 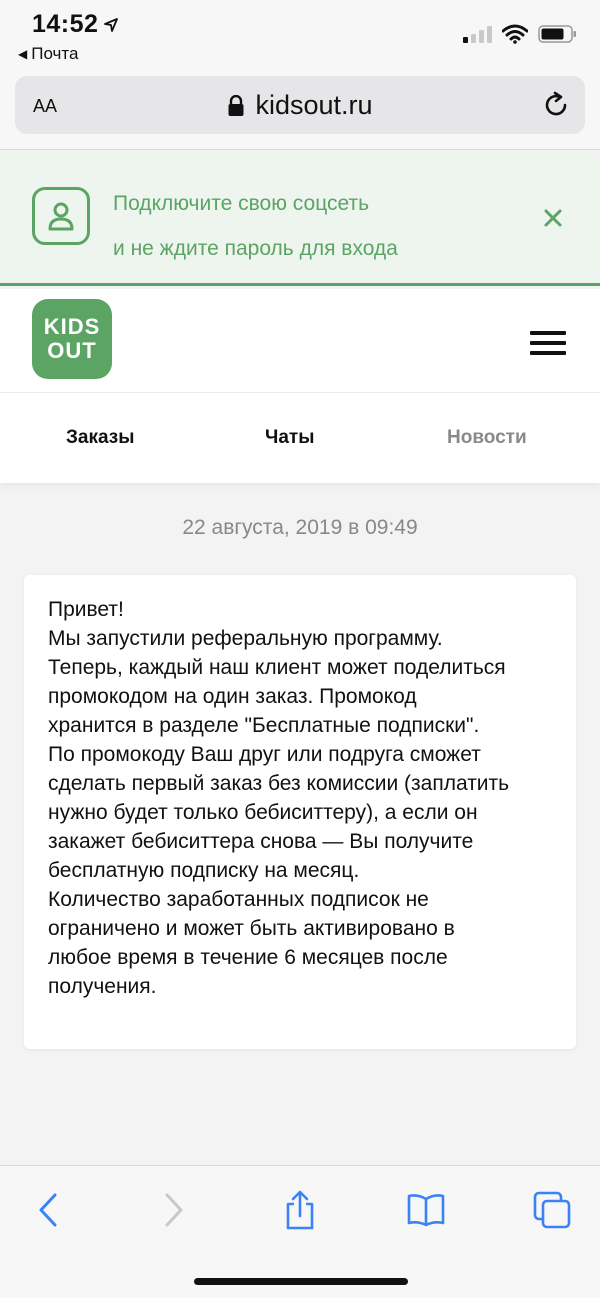 I want to click on banner-line-2: и не ждите пароль для входа, so click(x=255, y=248).